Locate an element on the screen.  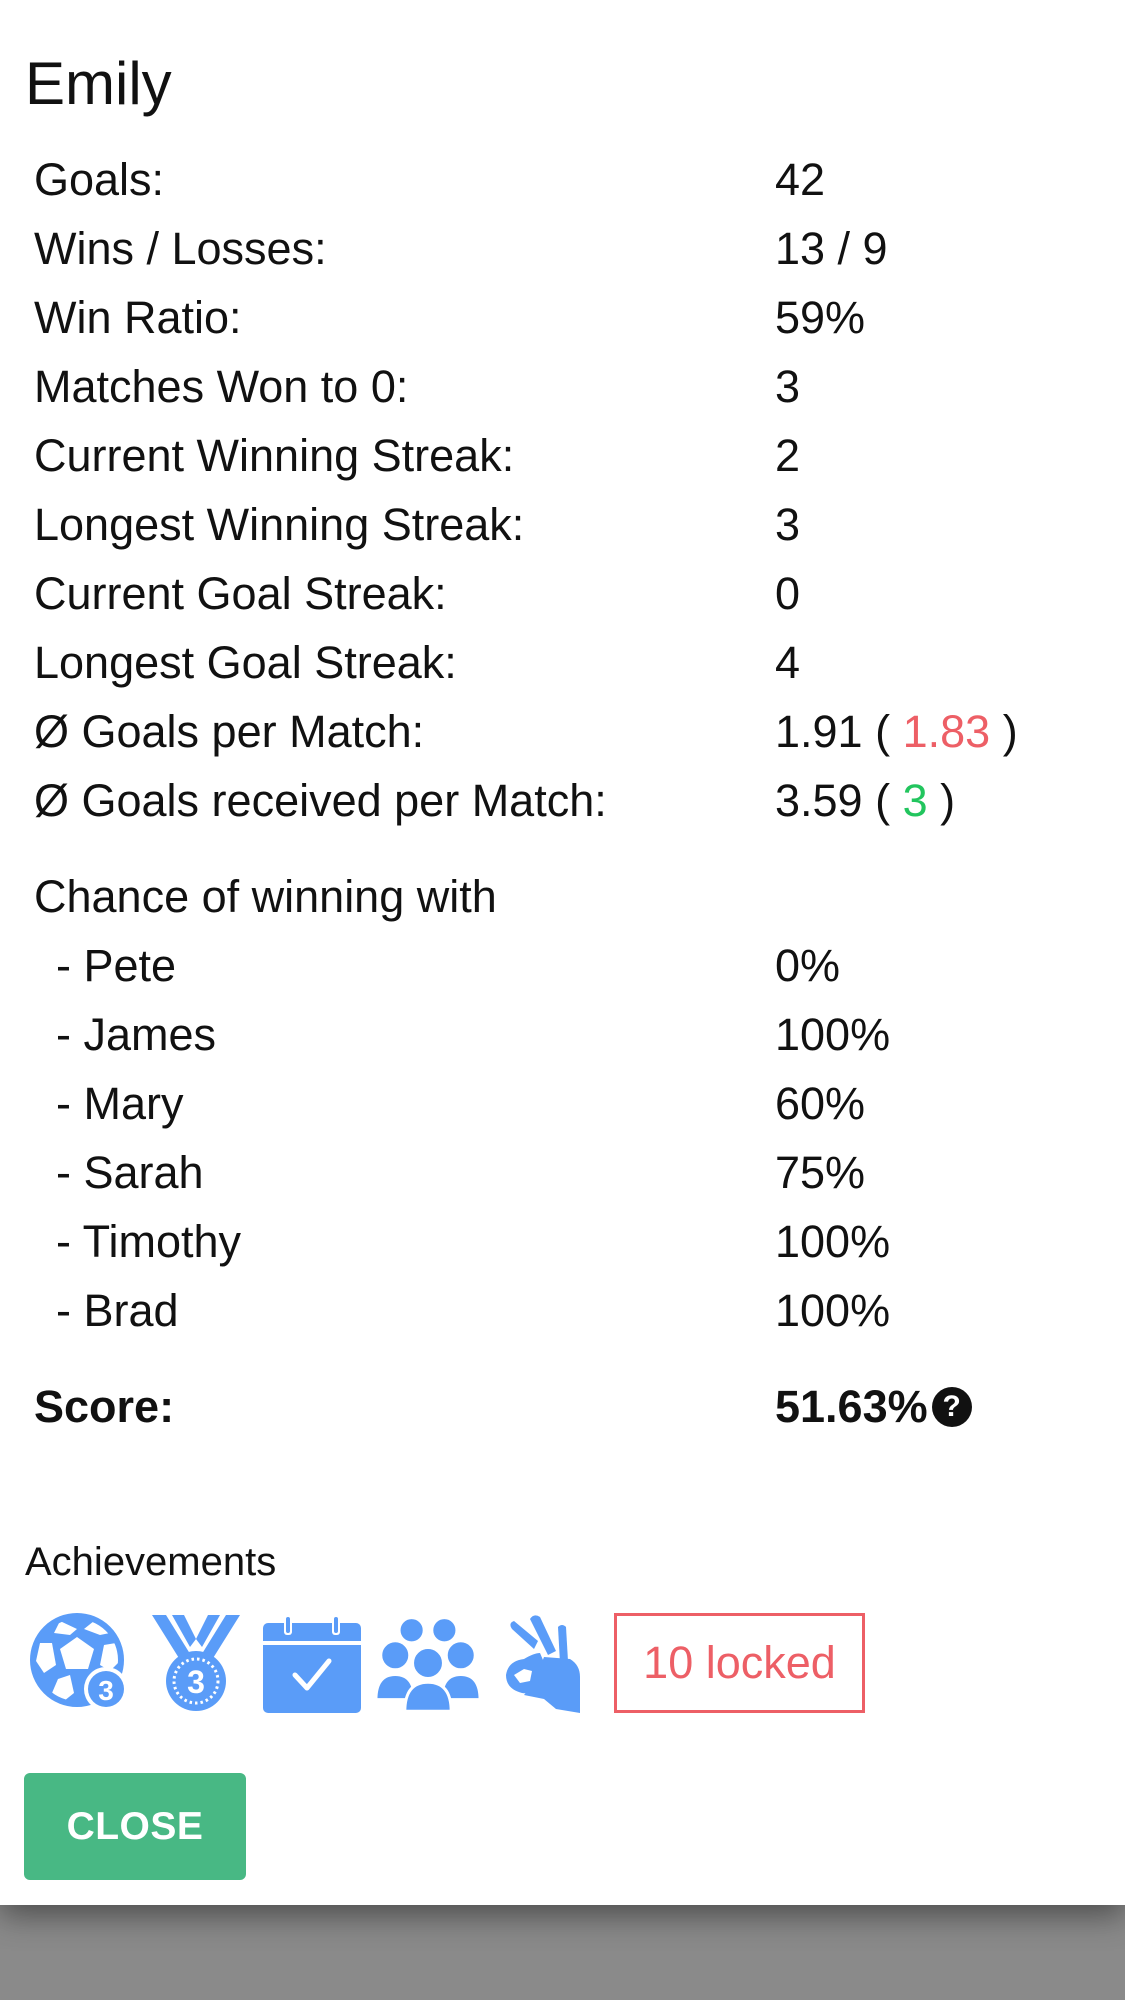
partner-label: - Pete is located at coordinates (116, 965).